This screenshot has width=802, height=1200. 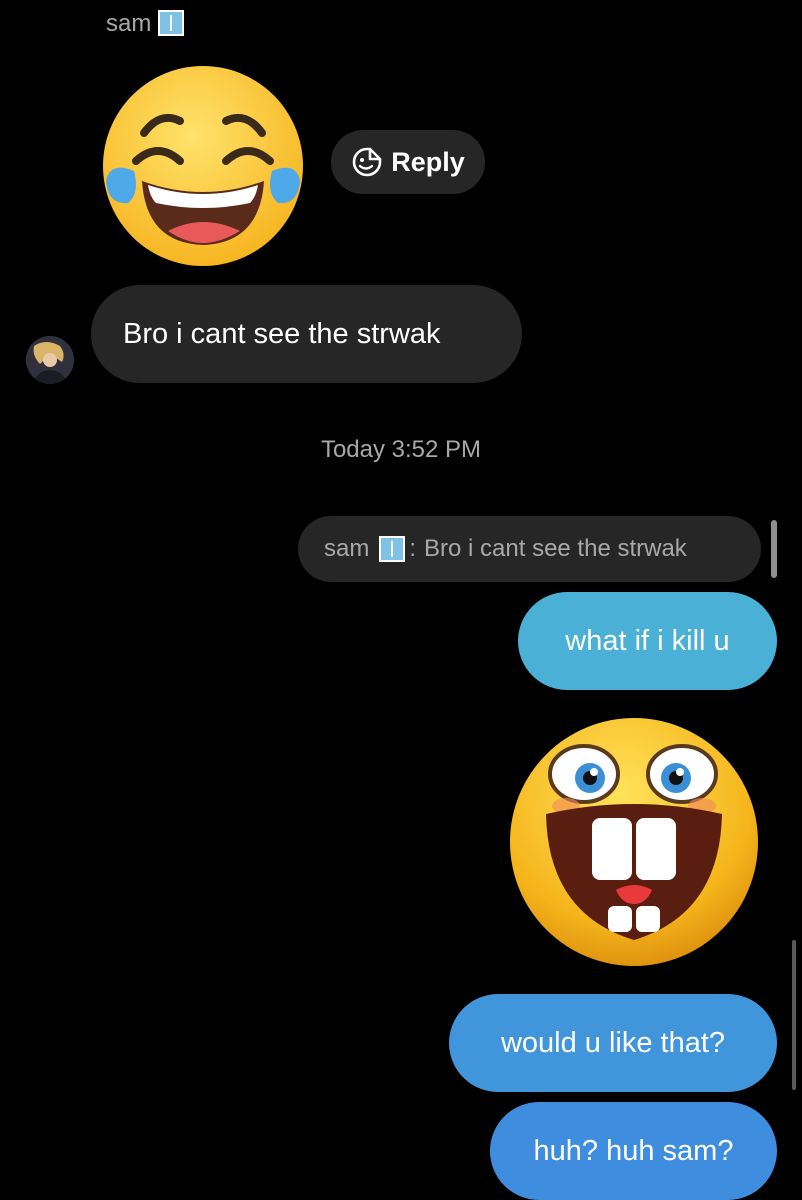 I want to click on incoming-message-text: Bro i cant see the strwak, so click(x=282, y=333).